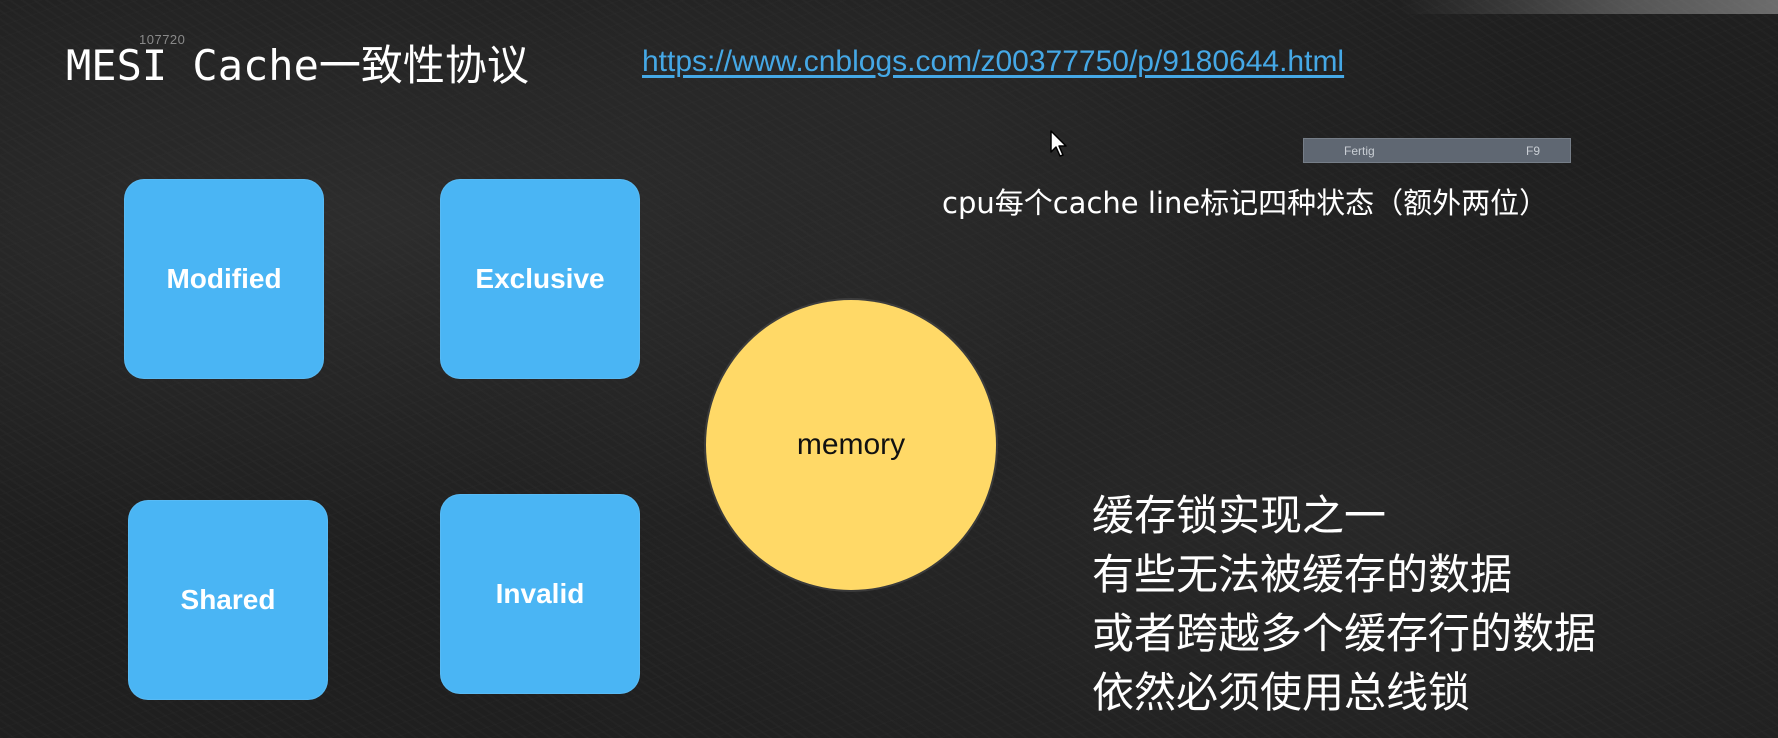 This screenshot has height=738, width=1778. Describe the element at coordinates (1437, 150) in the screenshot. I see `status-tooltip: Fertig F9` at that location.